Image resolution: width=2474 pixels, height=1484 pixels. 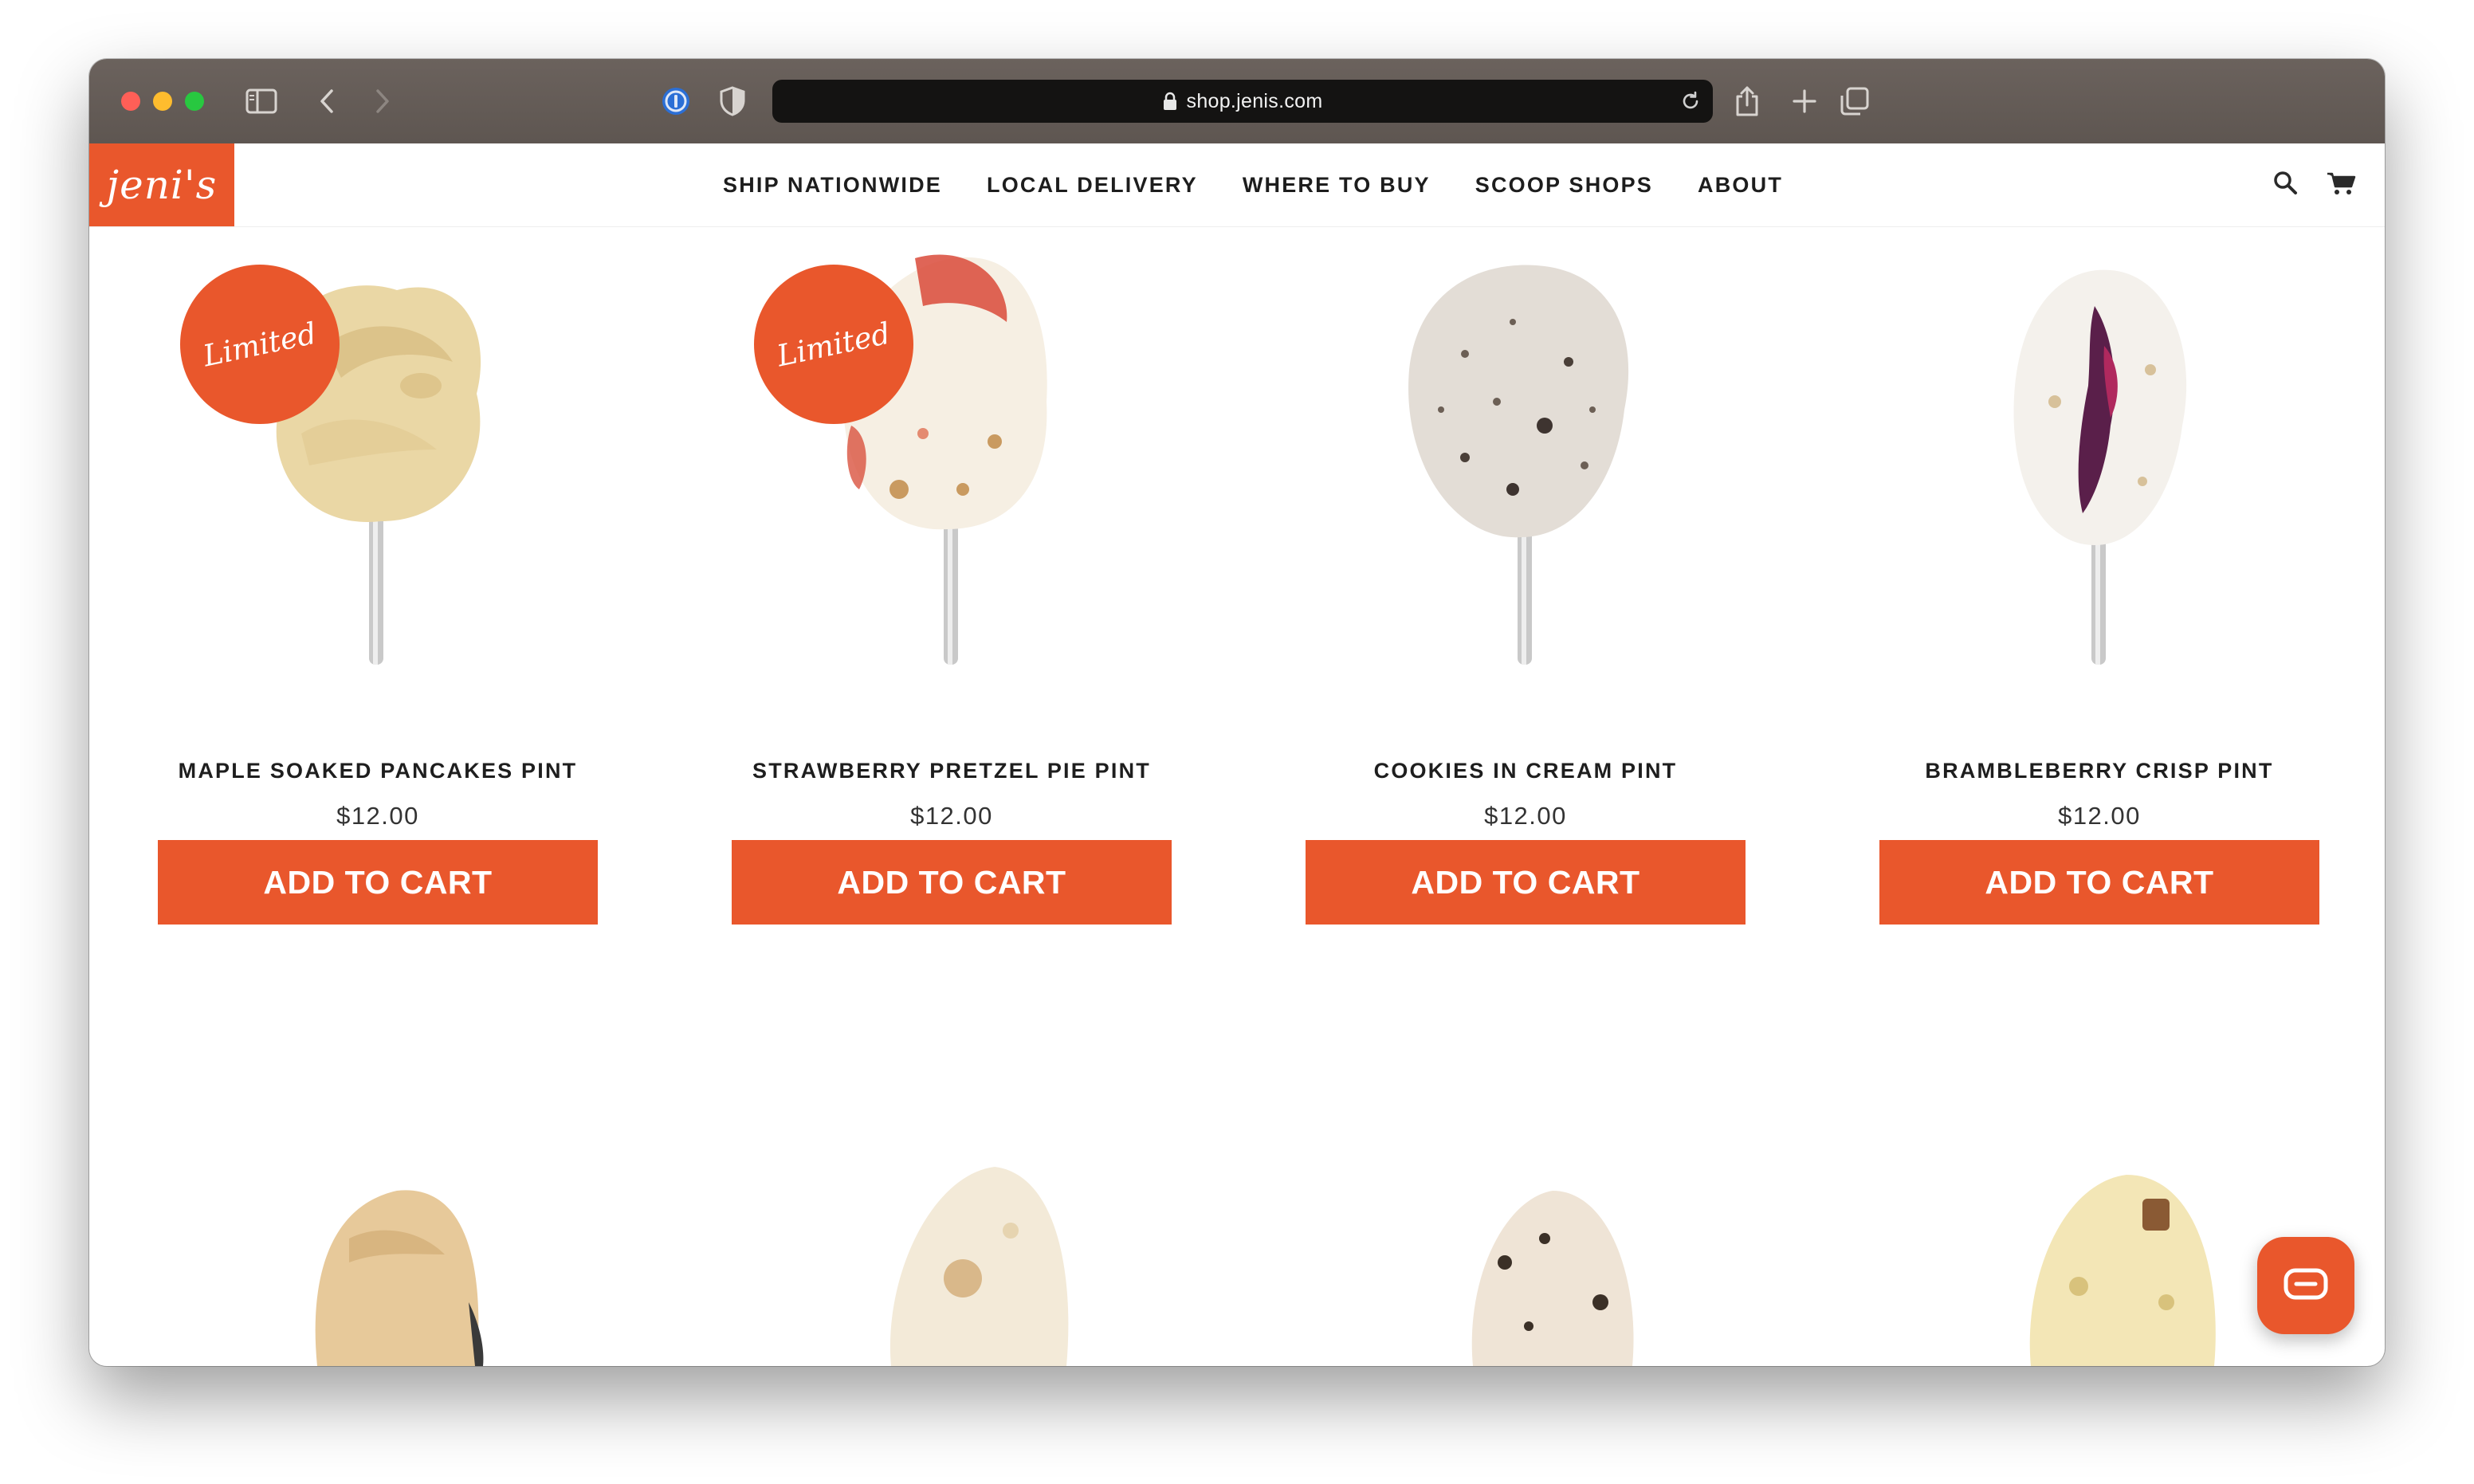 I want to click on zoom-window-button, so click(x=195, y=101).